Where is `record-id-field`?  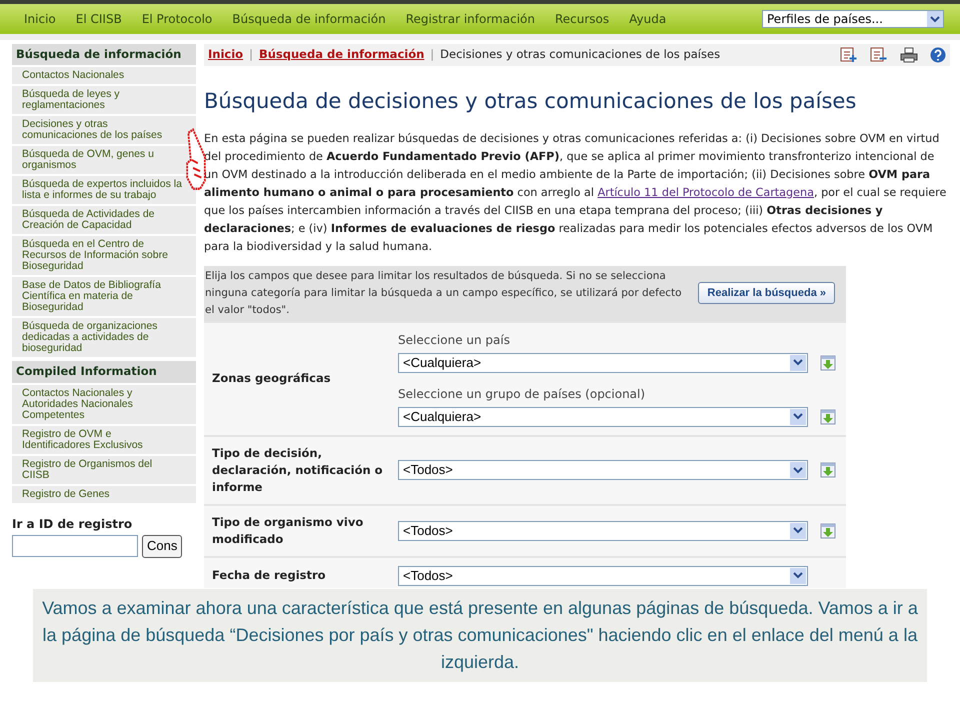 record-id-field is located at coordinates (75, 546).